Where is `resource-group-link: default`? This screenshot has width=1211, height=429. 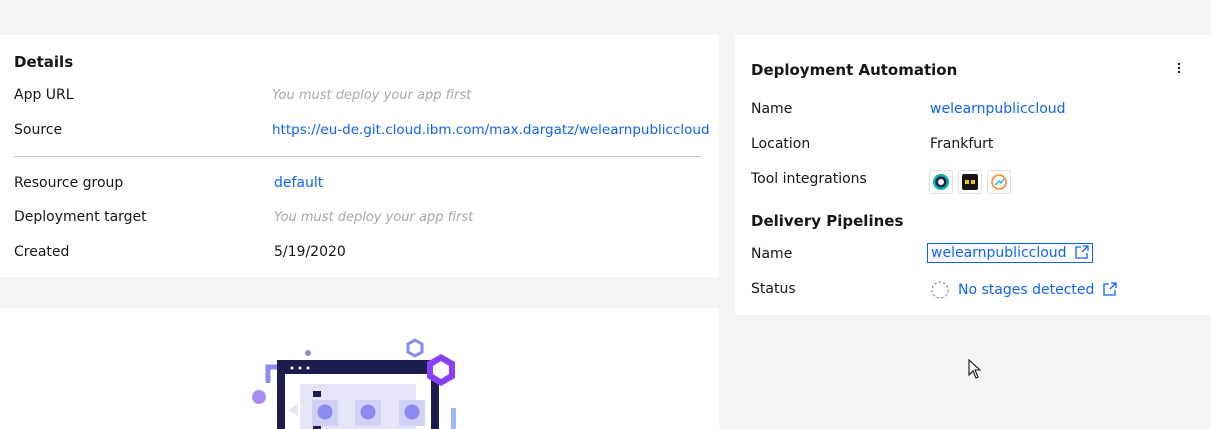 resource-group-link: default is located at coordinates (298, 183).